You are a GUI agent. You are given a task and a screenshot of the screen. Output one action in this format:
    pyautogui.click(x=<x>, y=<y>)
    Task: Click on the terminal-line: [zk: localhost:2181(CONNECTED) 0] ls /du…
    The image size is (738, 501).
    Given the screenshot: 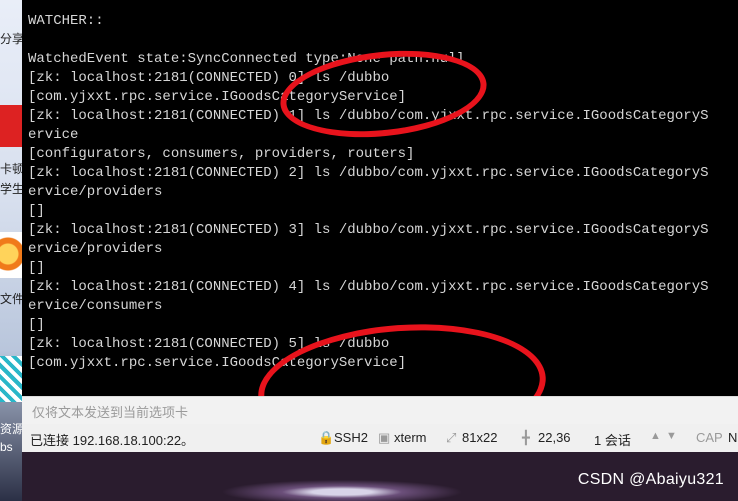 What is the action you would take?
    pyautogui.click(x=209, y=78)
    